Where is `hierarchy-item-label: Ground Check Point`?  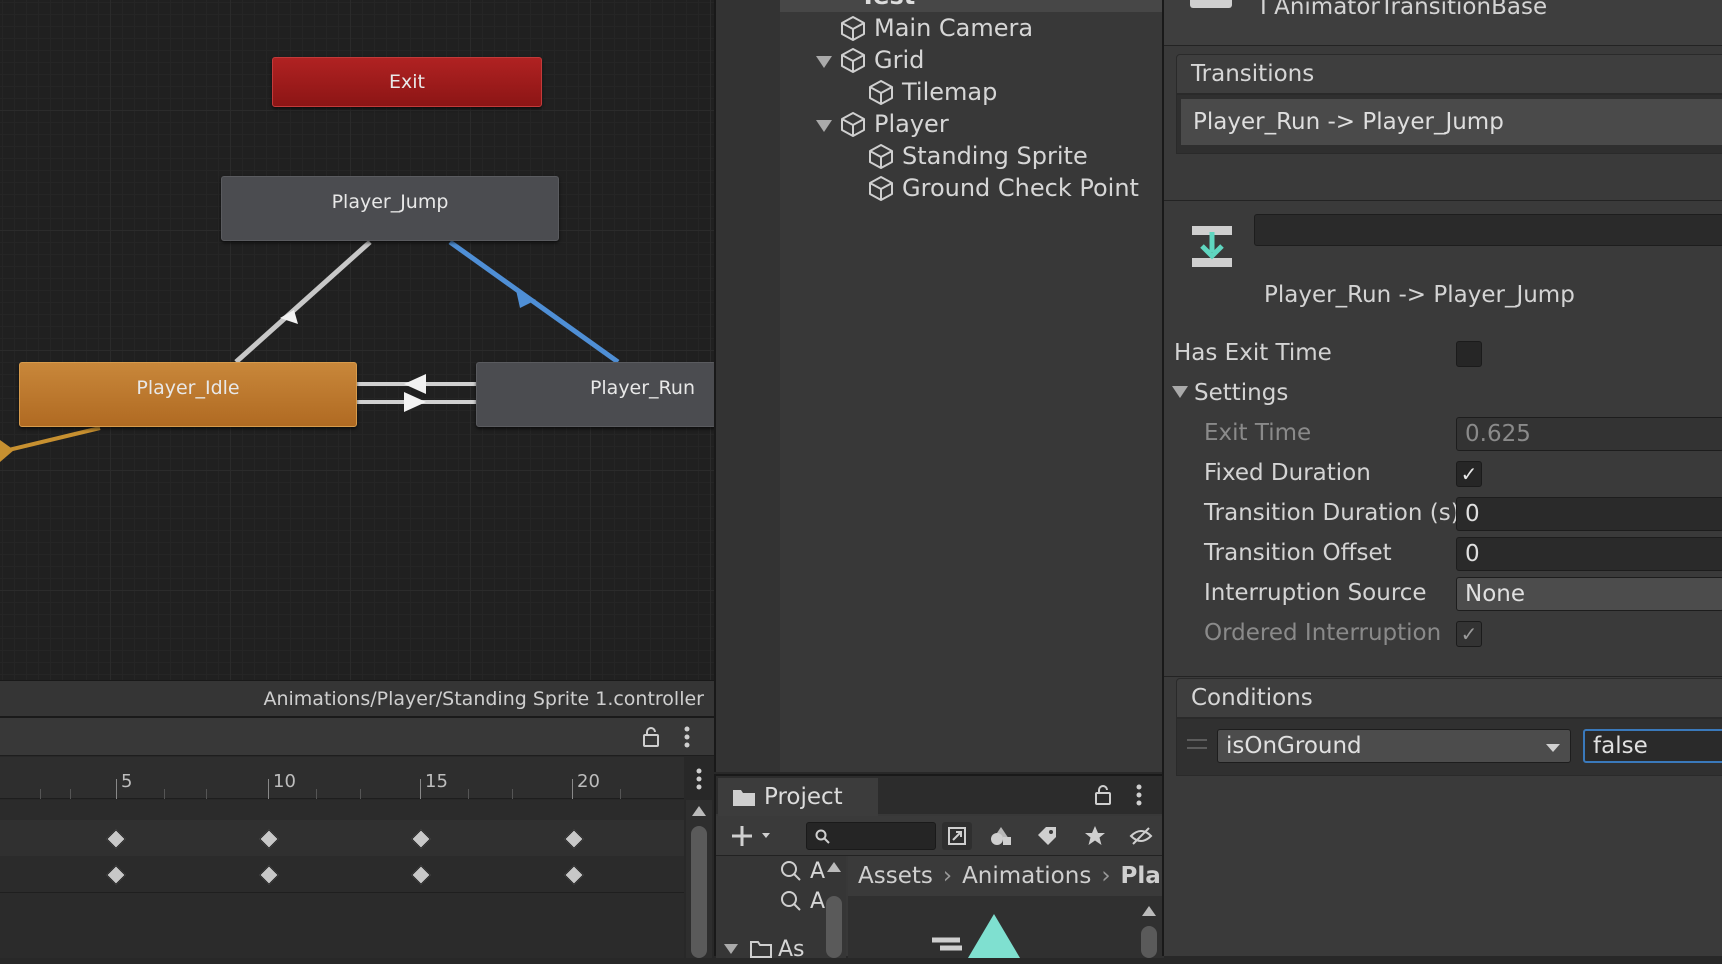 hierarchy-item-label: Ground Check Point is located at coordinates (1020, 188).